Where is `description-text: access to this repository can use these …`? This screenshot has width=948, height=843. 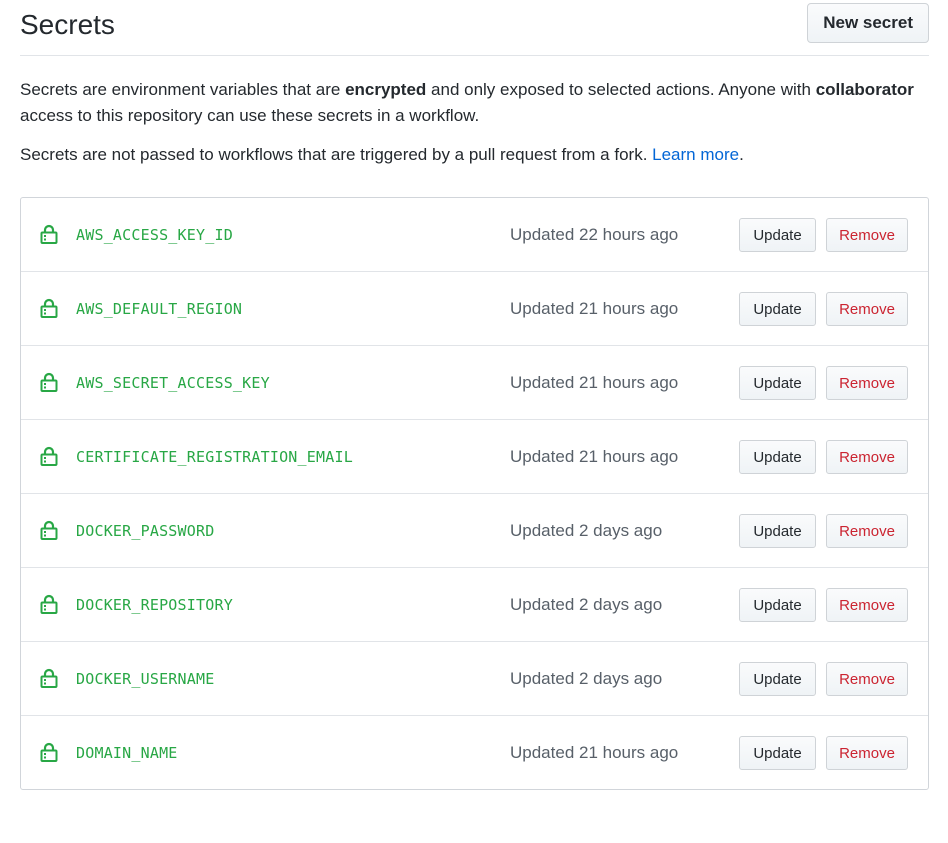
description-text: access to this repository can use these … is located at coordinates (250, 115).